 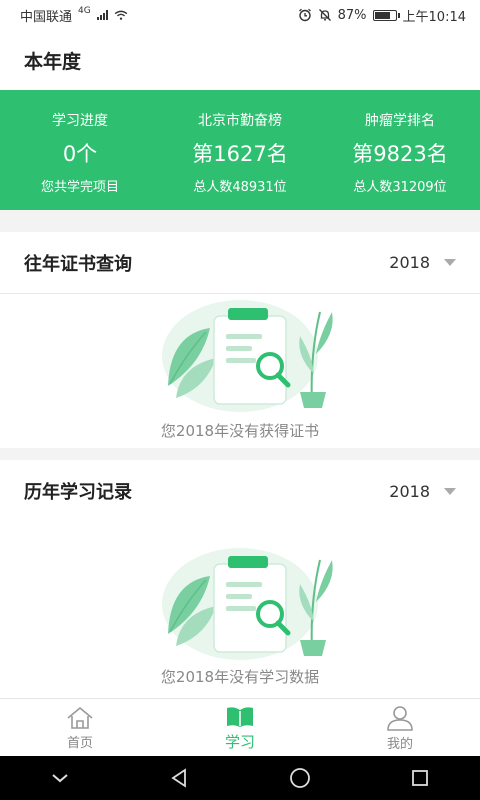 What do you see at coordinates (79, 743) in the screenshot?
I see `nav-label: 首页` at bounding box center [79, 743].